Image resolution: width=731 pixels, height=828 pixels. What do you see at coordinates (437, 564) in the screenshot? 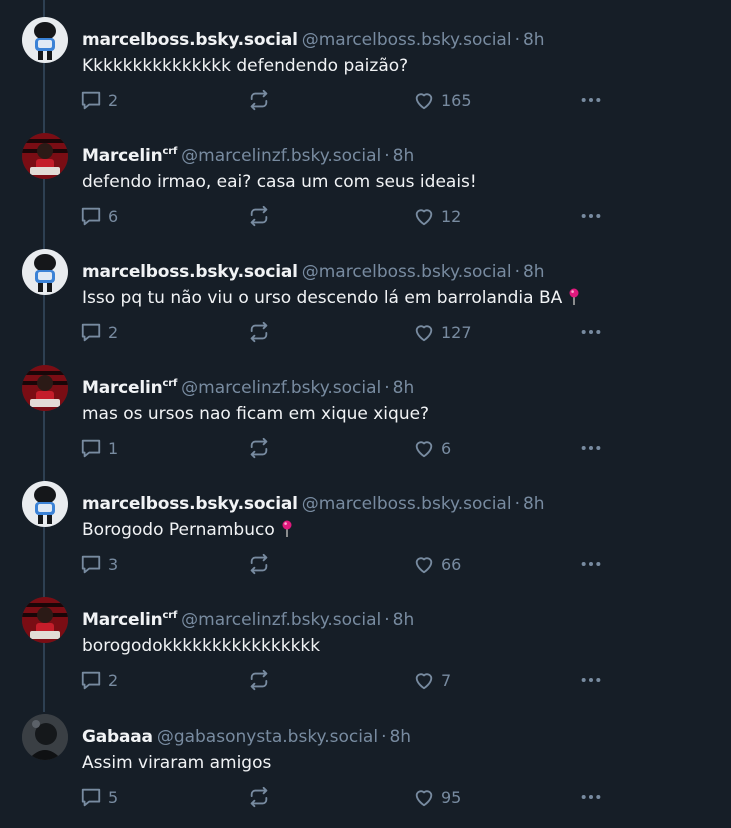
I see `like-button: 66` at bounding box center [437, 564].